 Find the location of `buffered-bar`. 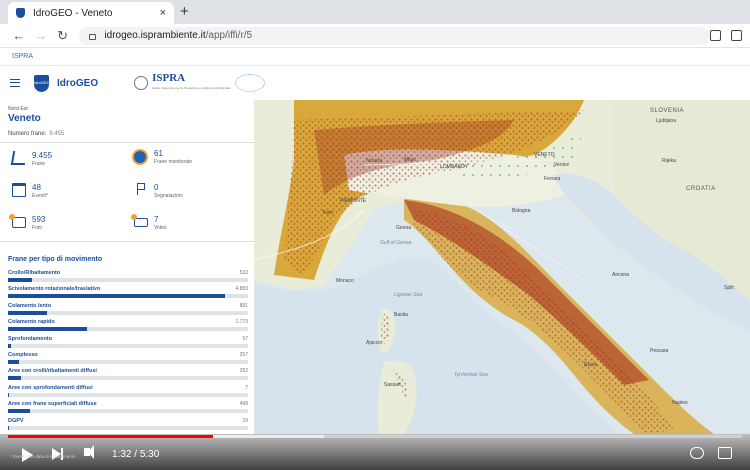

buffered-bar is located at coordinates (268, 436).